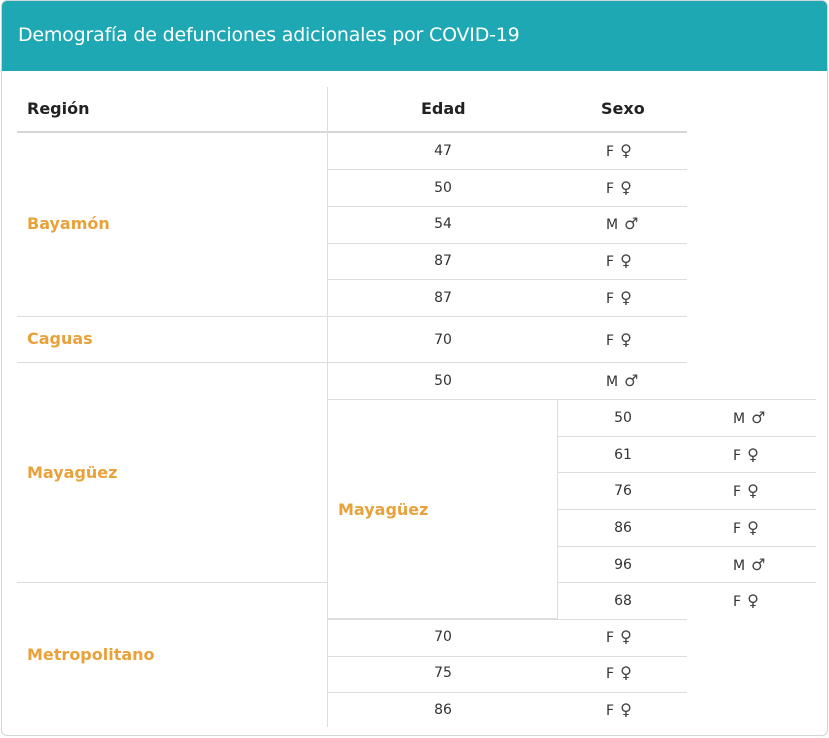 Image resolution: width=829 pixels, height=738 pixels. What do you see at coordinates (443, 224) in the screenshot?
I see `table-row-2-edad: 54` at bounding box center [443, 224].